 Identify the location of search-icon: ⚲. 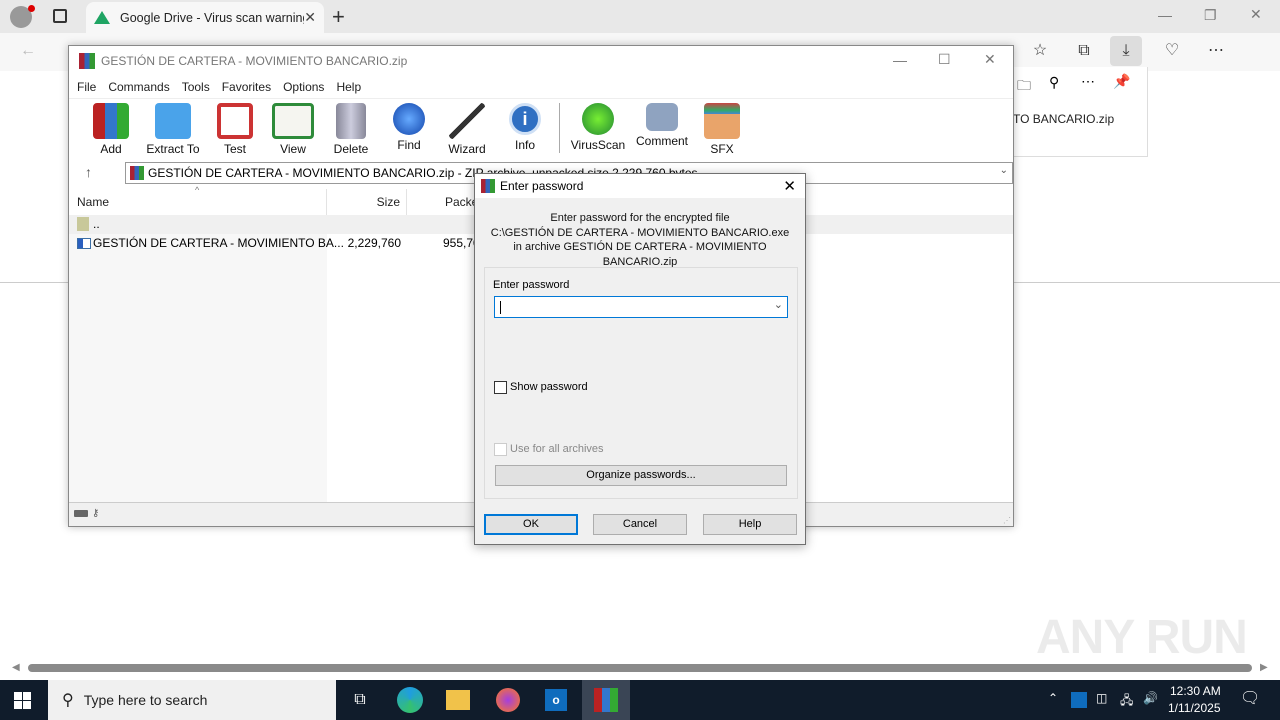
(68, 700).